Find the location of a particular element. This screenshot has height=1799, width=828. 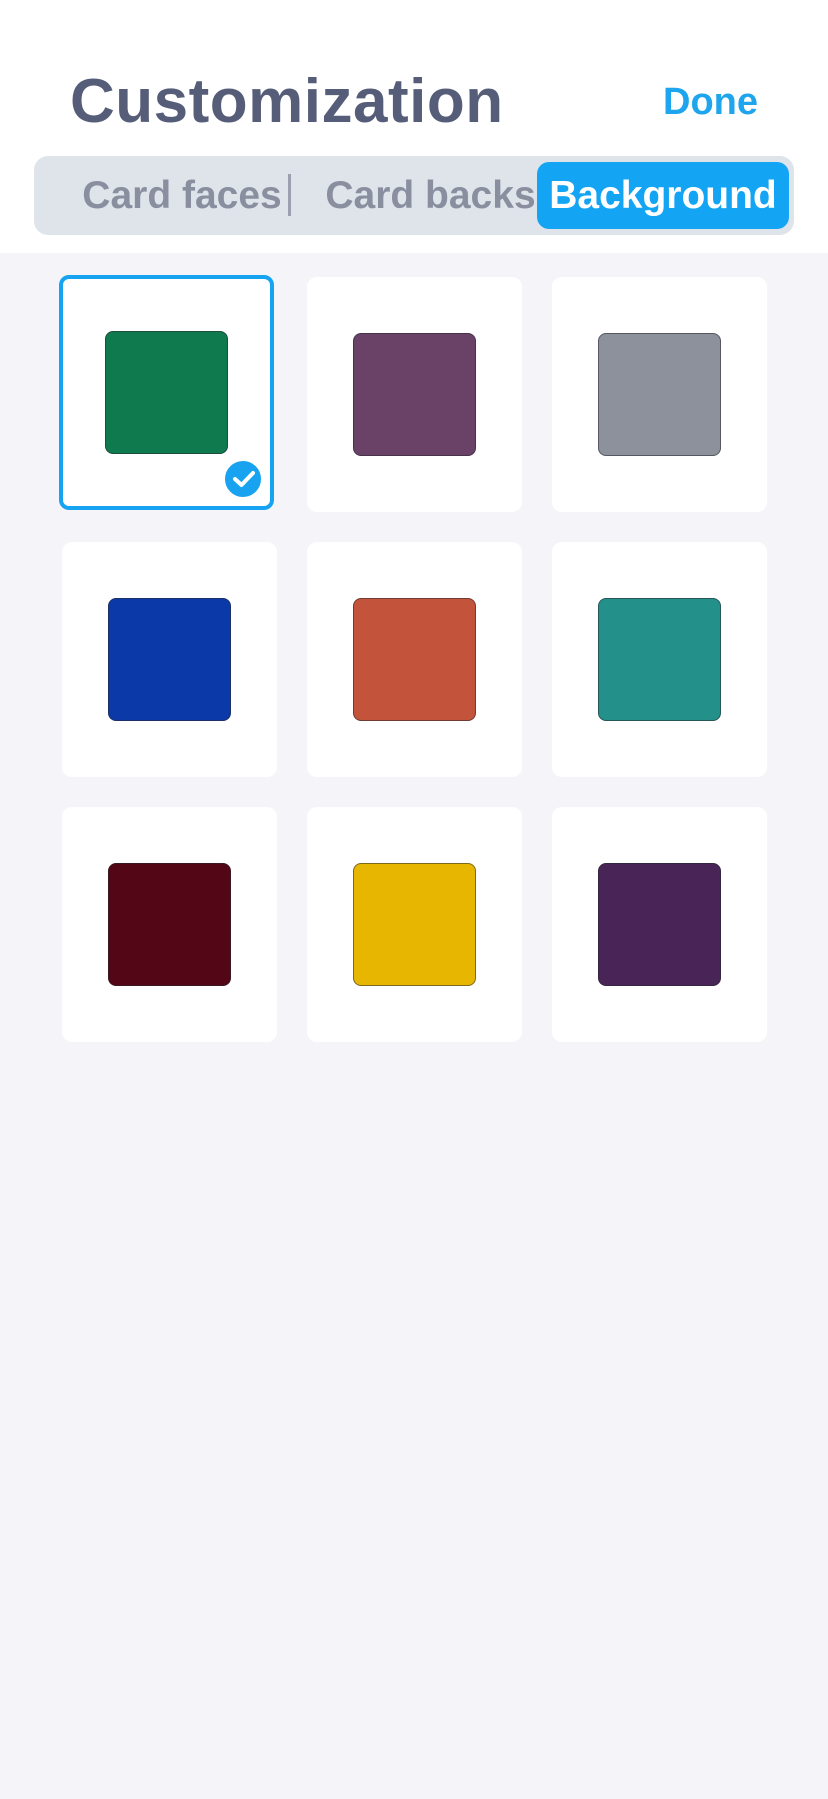

tab-background: Background is located at coordinates (663, 195).